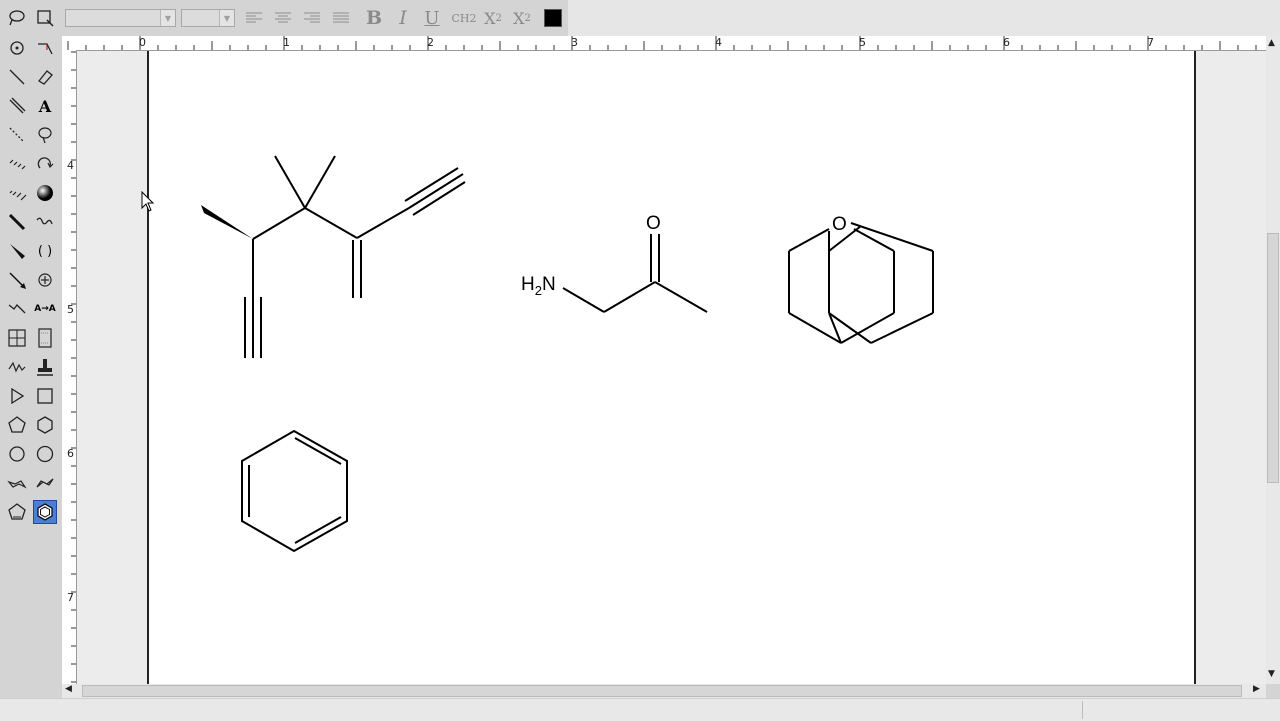 The height and width of the screenshot is (721, 1280). Describe the element at coordinates (432, 18) in the screenshot. I see `underline-button: U` at that location.